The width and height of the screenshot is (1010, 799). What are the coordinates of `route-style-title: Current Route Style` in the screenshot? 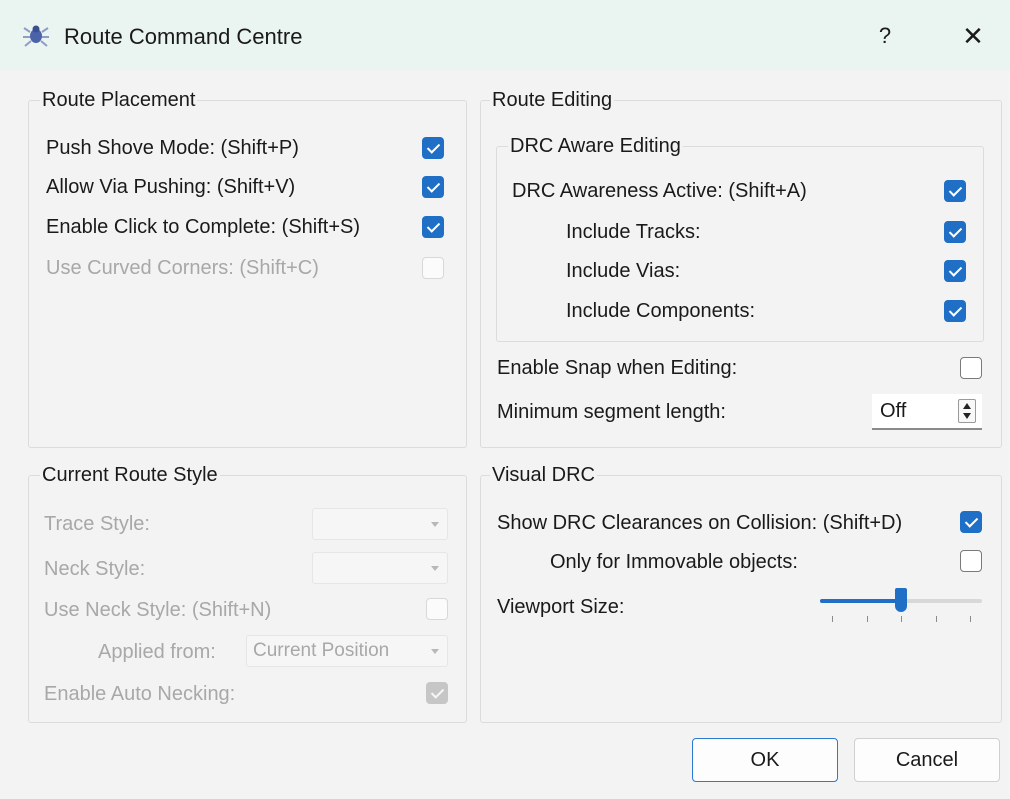 It's located at (130, 475).